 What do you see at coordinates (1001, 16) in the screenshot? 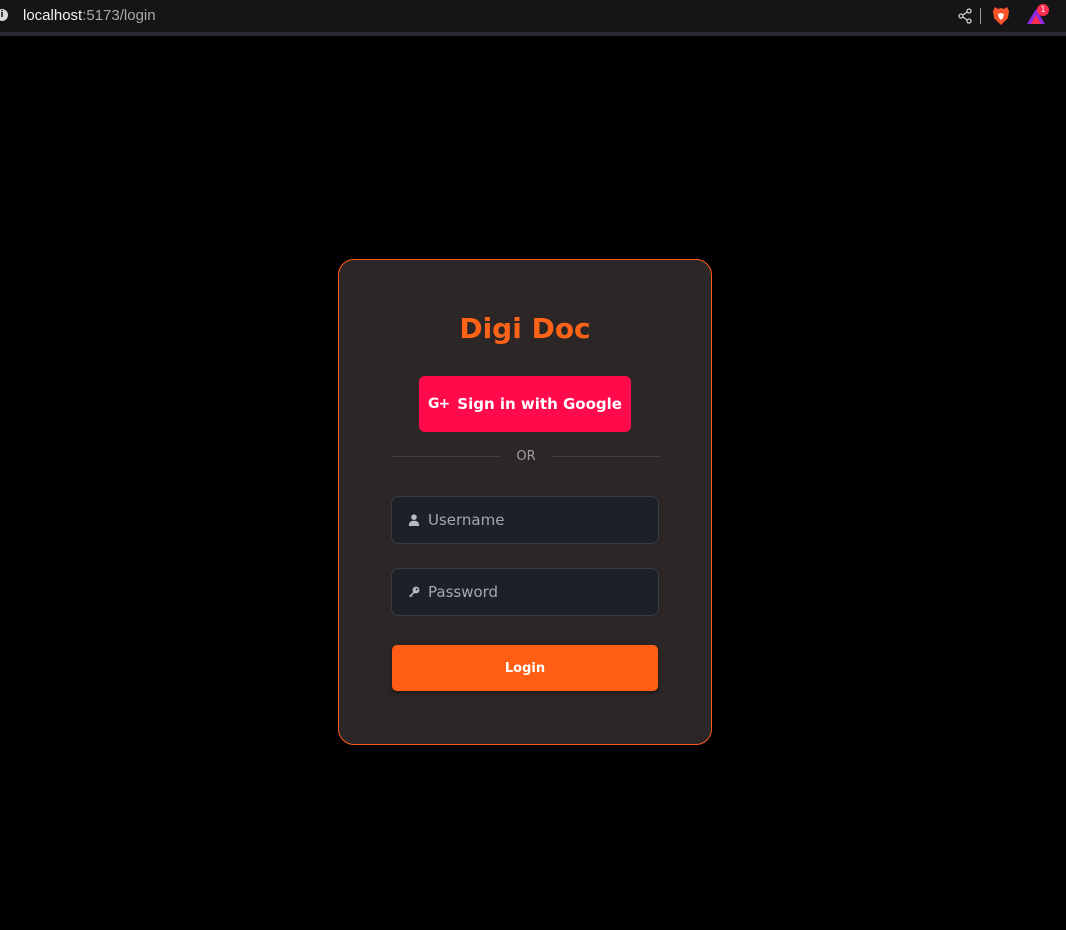
I see `brave-shield-icon` at bounding box center [1001, 16].